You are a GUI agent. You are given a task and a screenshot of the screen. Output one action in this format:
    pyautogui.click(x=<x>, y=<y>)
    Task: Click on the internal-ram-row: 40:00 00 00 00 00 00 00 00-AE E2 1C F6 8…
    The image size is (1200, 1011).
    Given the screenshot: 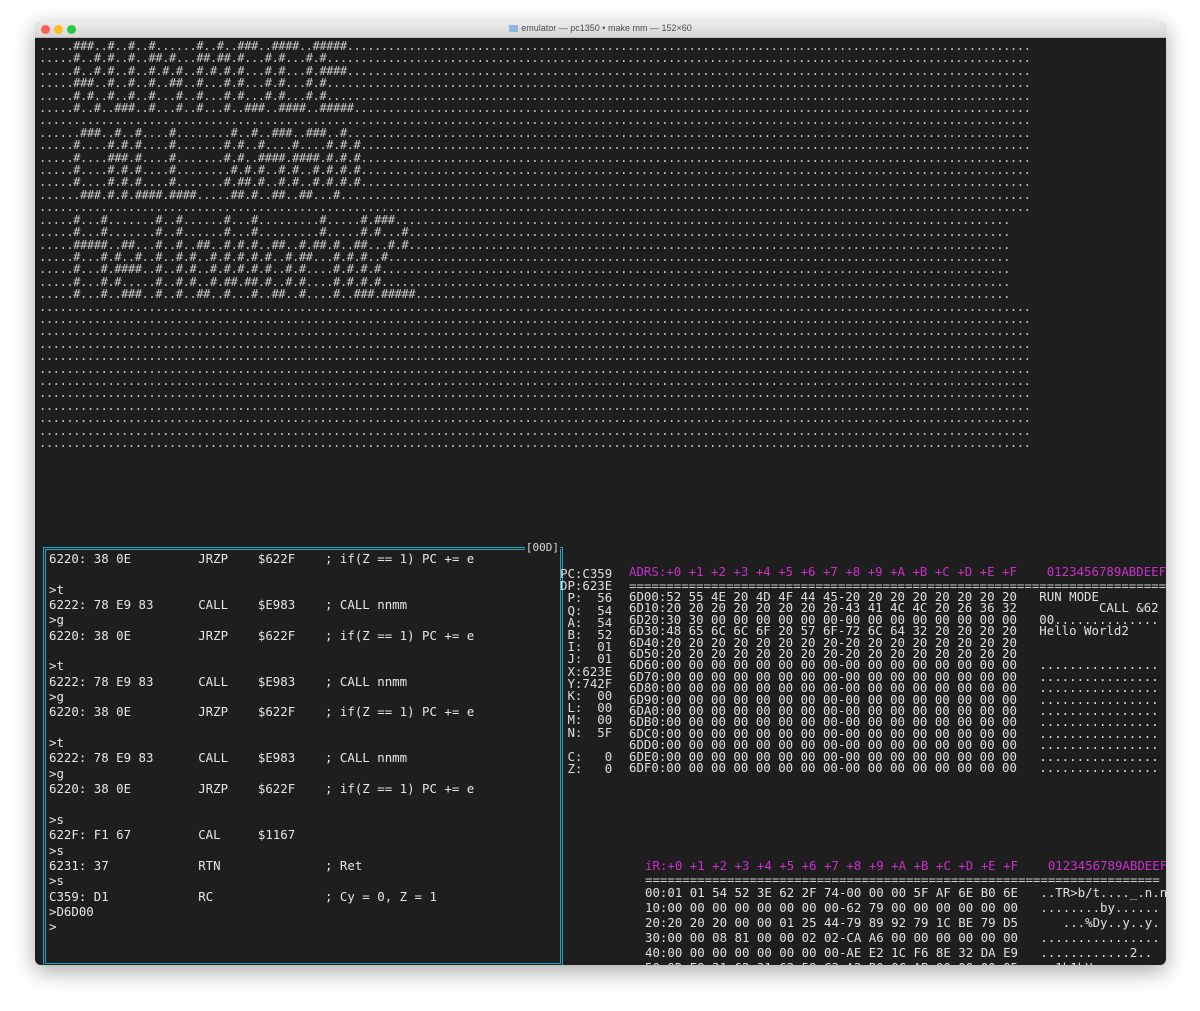 What is the action you would take?
    pyautogui.click(x=899, y=953)
    